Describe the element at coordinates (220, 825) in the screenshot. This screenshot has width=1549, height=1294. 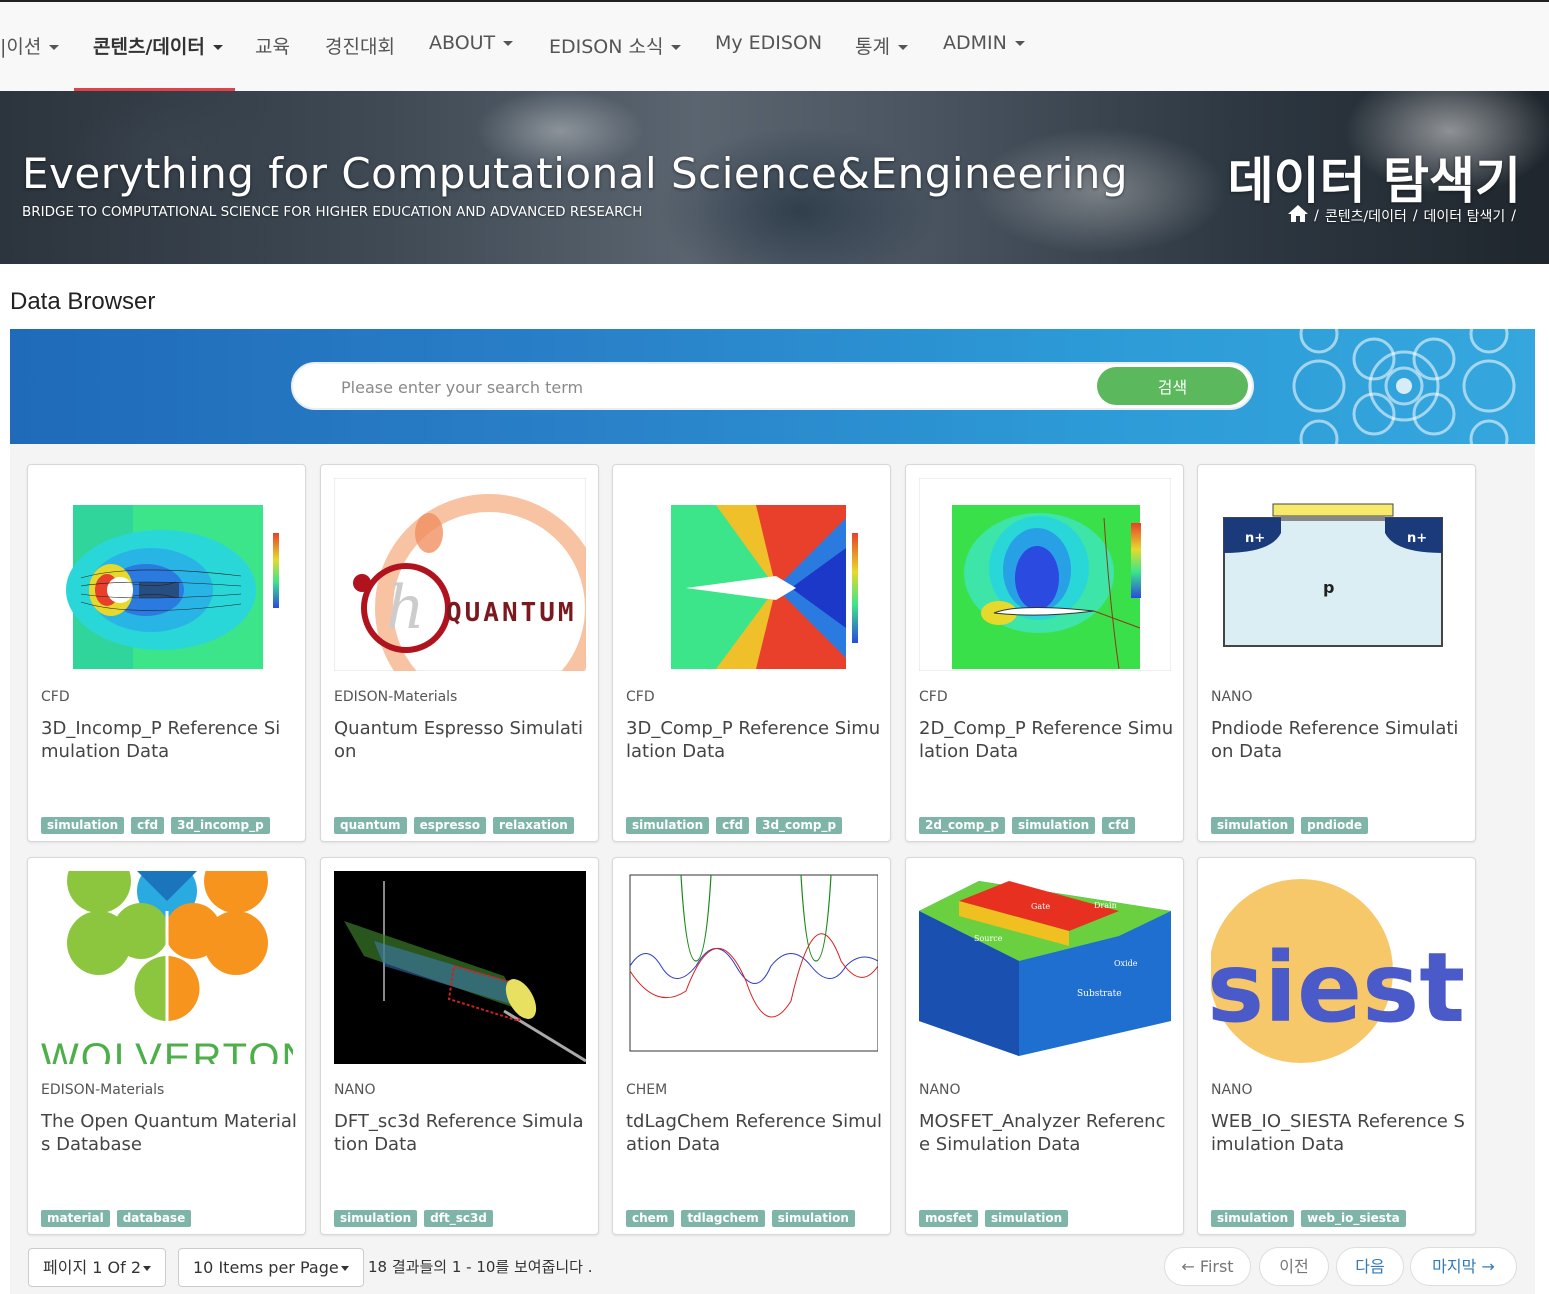
I see `tag: 3d_incomp_p` at that location.